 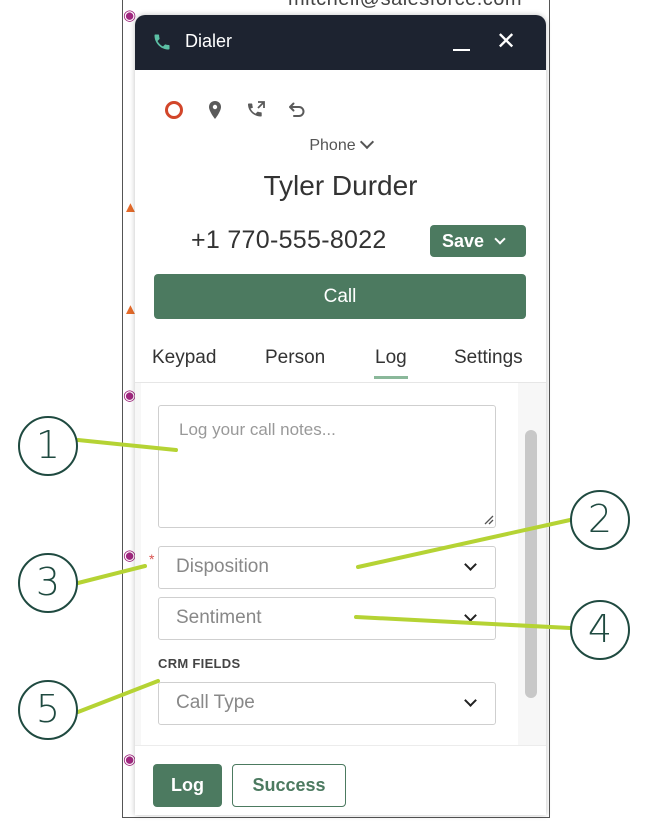 I want to click on disposition-select: Disposition, so click(x=327, y=567).